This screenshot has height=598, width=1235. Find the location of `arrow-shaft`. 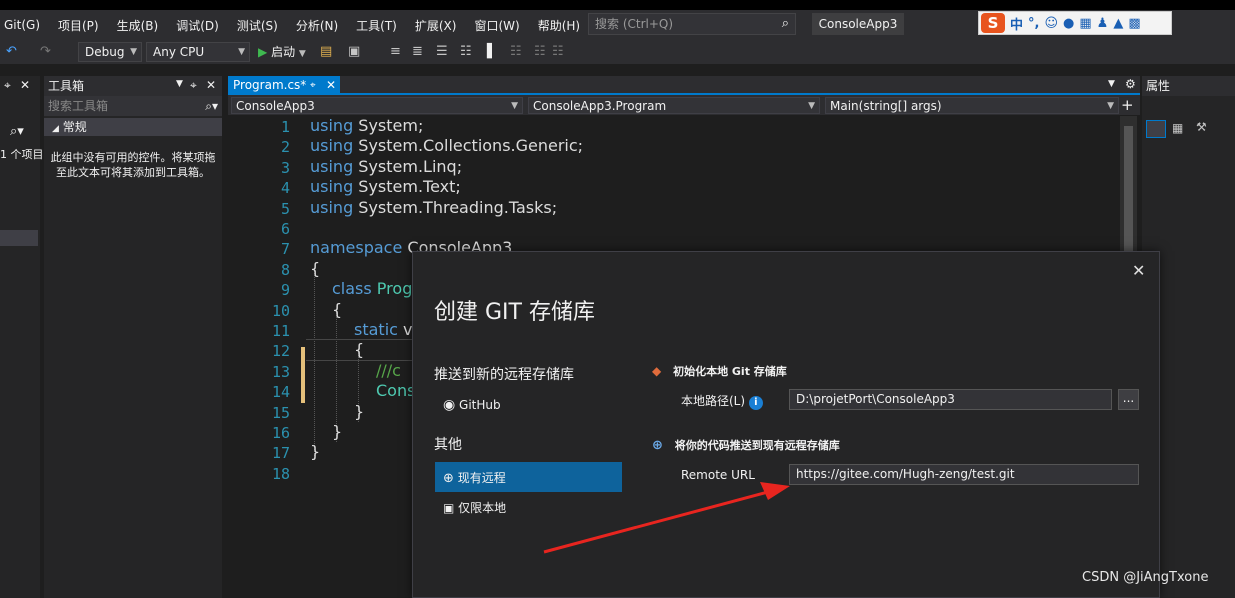

arrow-shaft is located at coordinates (656, 522).